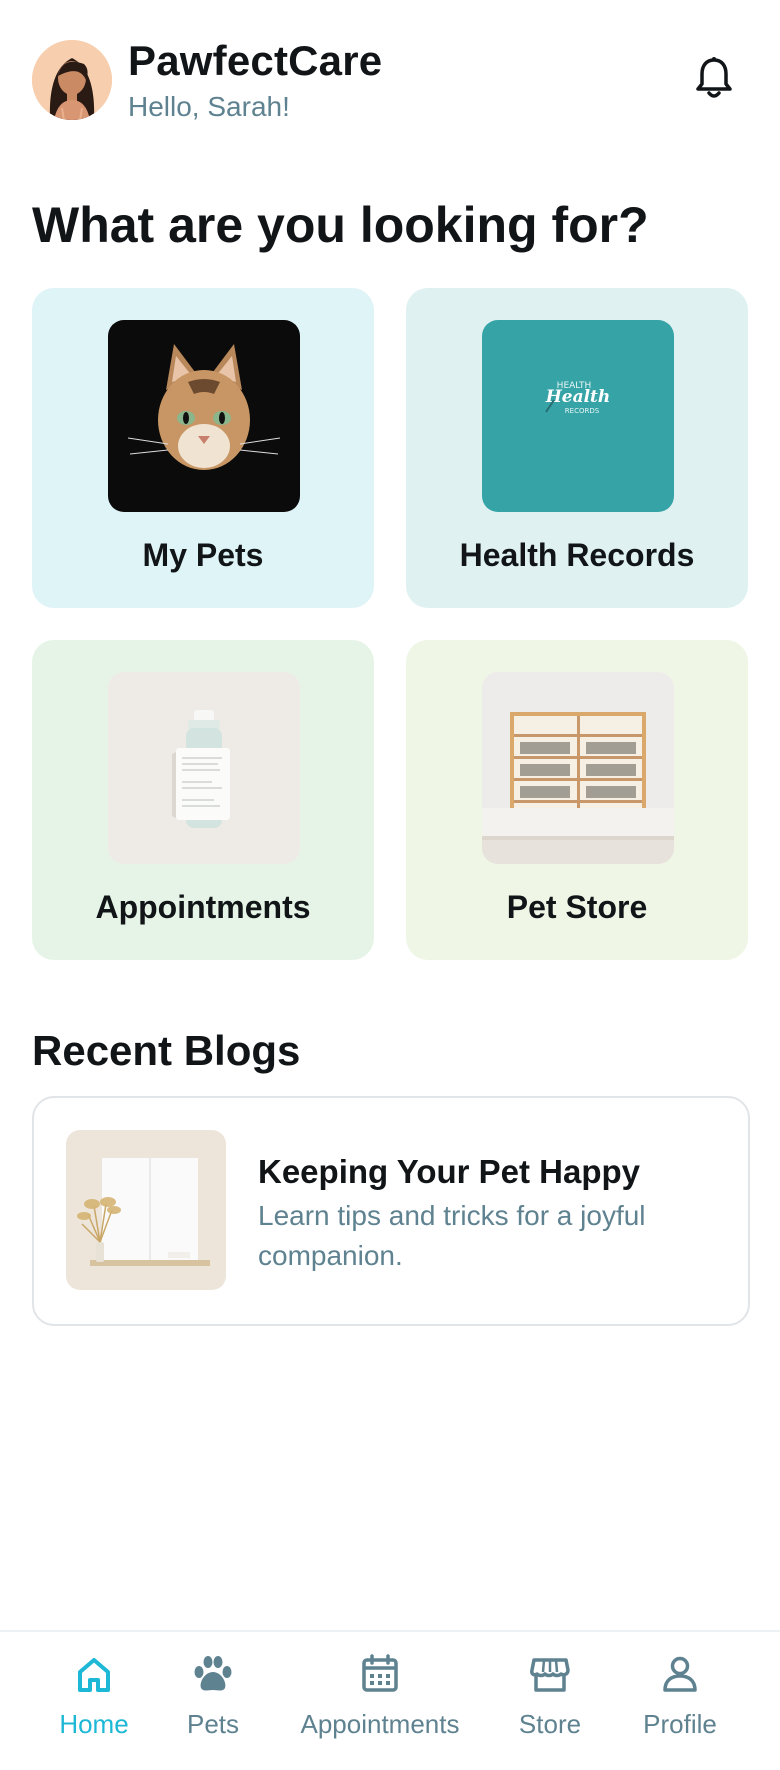 This screenshot has width=780, height=1770. Describe the element at coordinates (380, 1724) in the screenshot. I see `nav-label: Appointments` at that location.